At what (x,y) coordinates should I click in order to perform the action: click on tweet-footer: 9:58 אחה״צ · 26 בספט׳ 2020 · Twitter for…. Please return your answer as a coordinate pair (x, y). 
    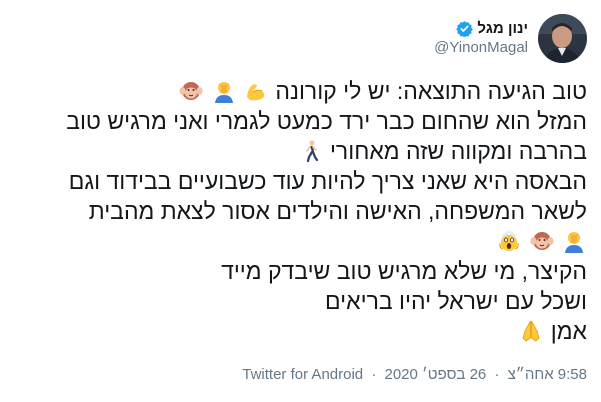
    Looking at the image, I should click on (299, 374).